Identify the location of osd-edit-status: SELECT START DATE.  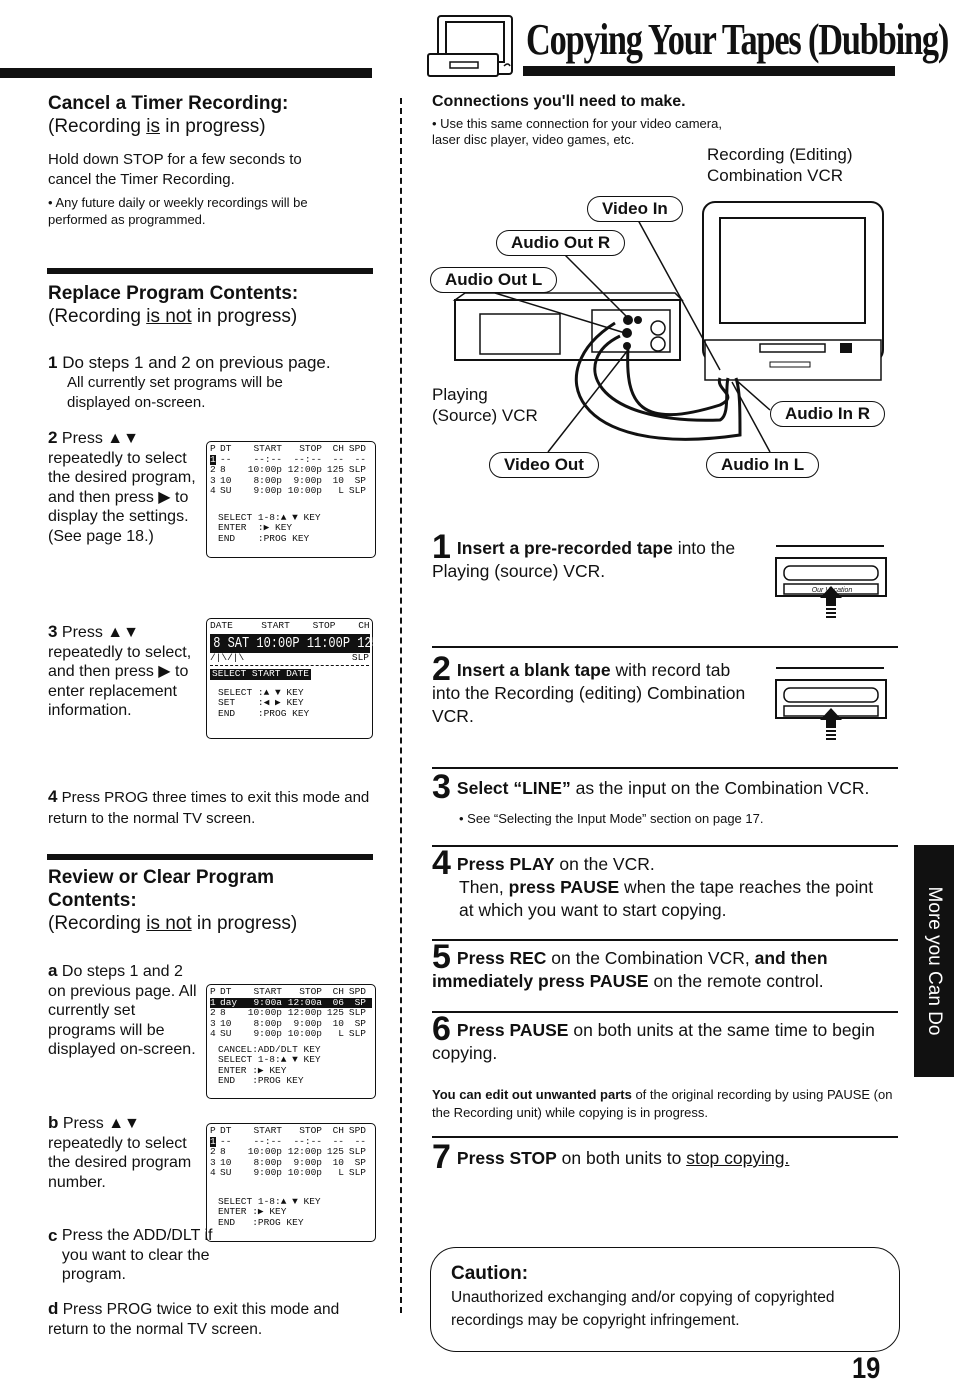
(260, 674).